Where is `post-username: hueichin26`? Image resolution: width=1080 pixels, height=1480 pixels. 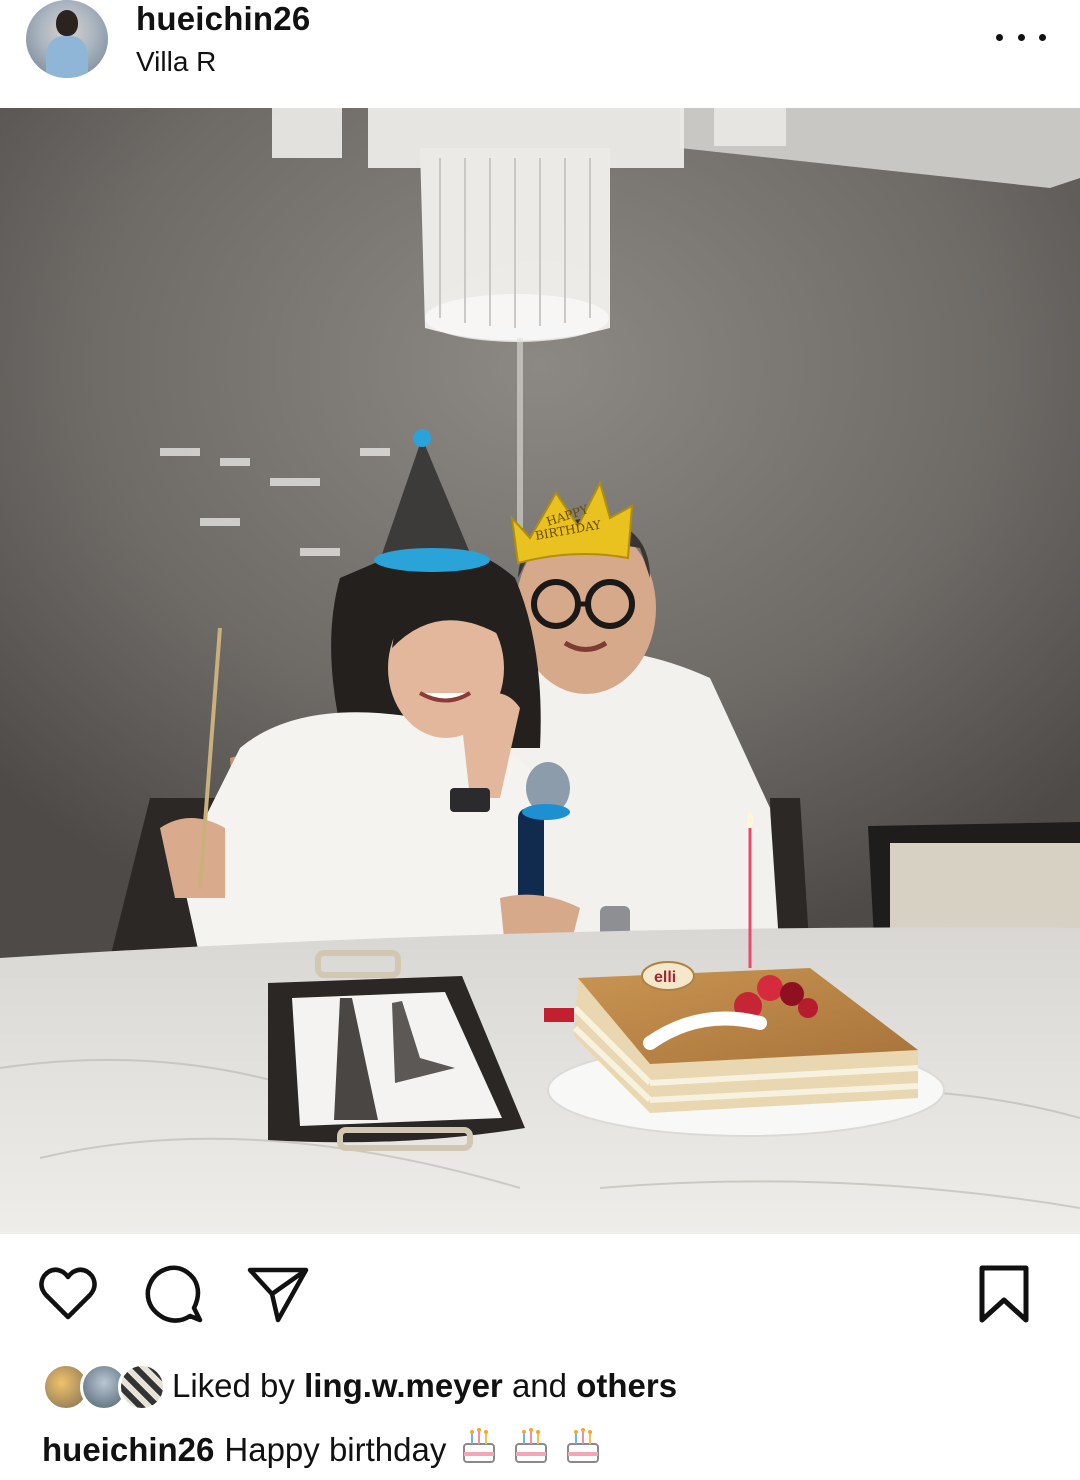
post-username: hueichin26 is located at coordinates (223, 19).